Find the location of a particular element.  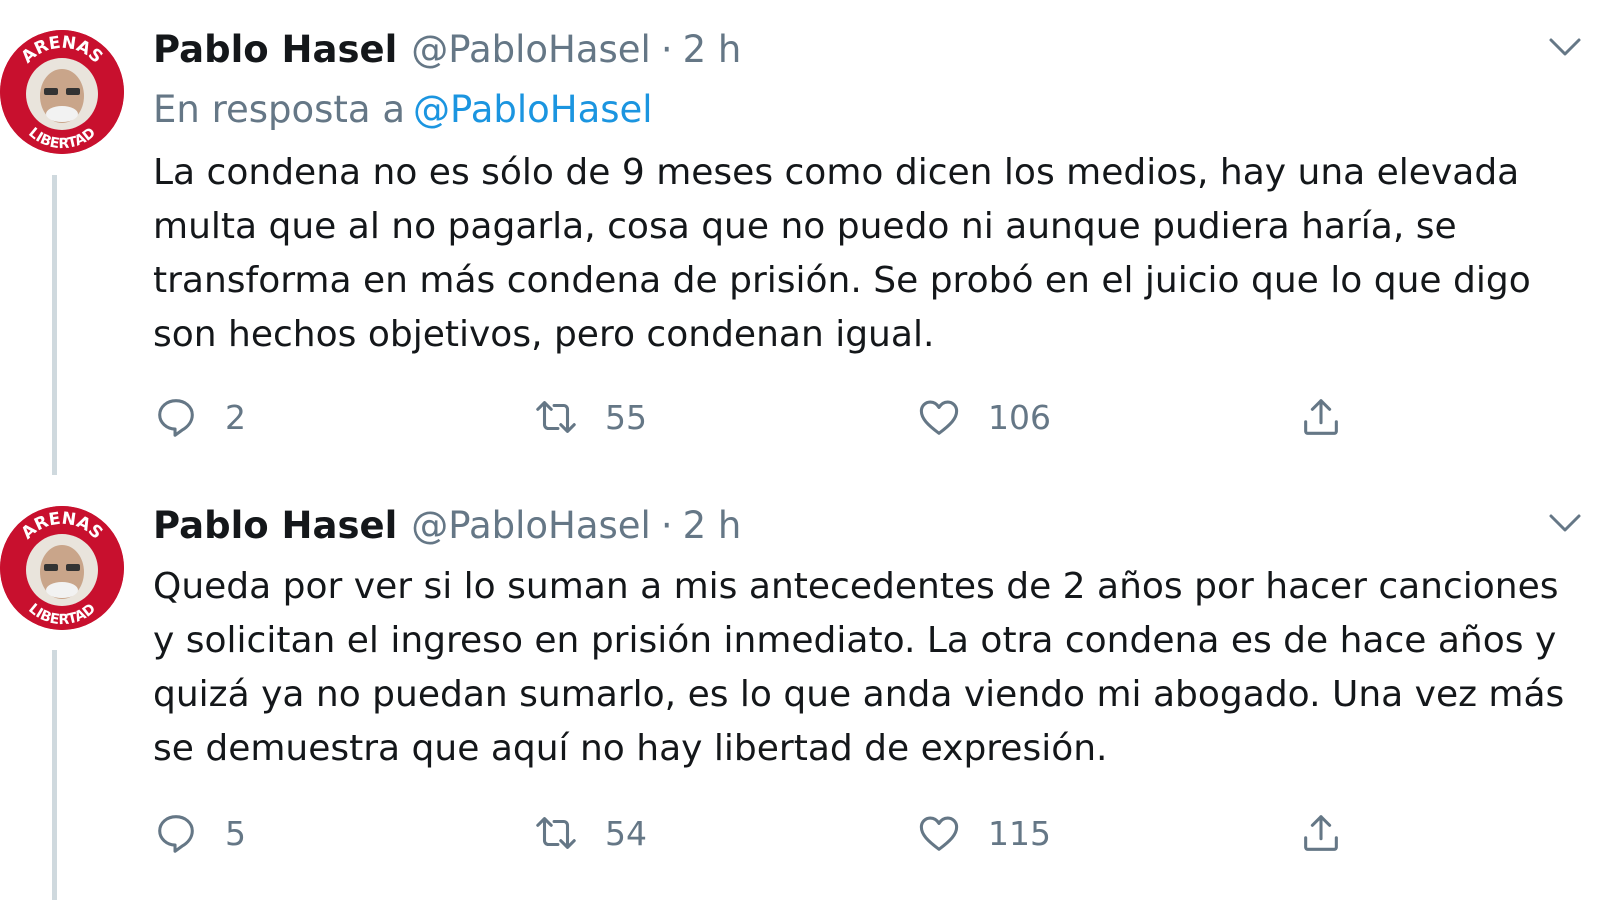

reply-context: En resposta a @PabloHasel is located at coordinates (403, 109).